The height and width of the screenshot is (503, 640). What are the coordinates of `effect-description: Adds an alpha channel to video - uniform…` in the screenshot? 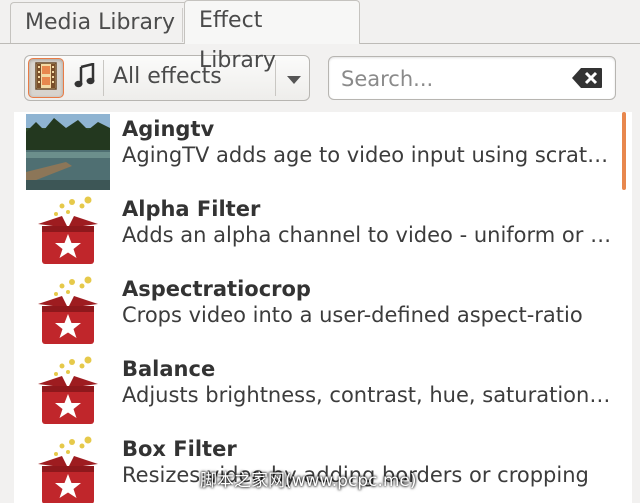 It's located at (367, 235).